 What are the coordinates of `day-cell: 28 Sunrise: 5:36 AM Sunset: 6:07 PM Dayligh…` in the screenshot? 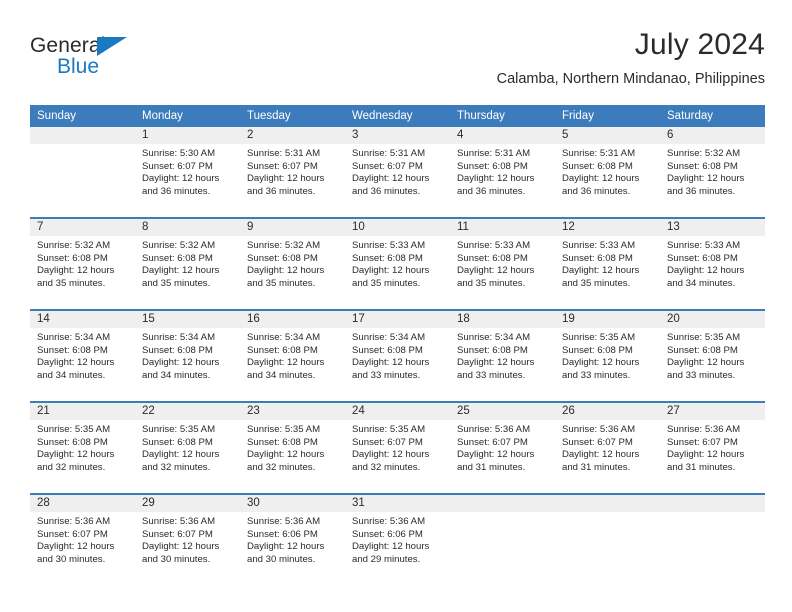 It's located at (82, 539).